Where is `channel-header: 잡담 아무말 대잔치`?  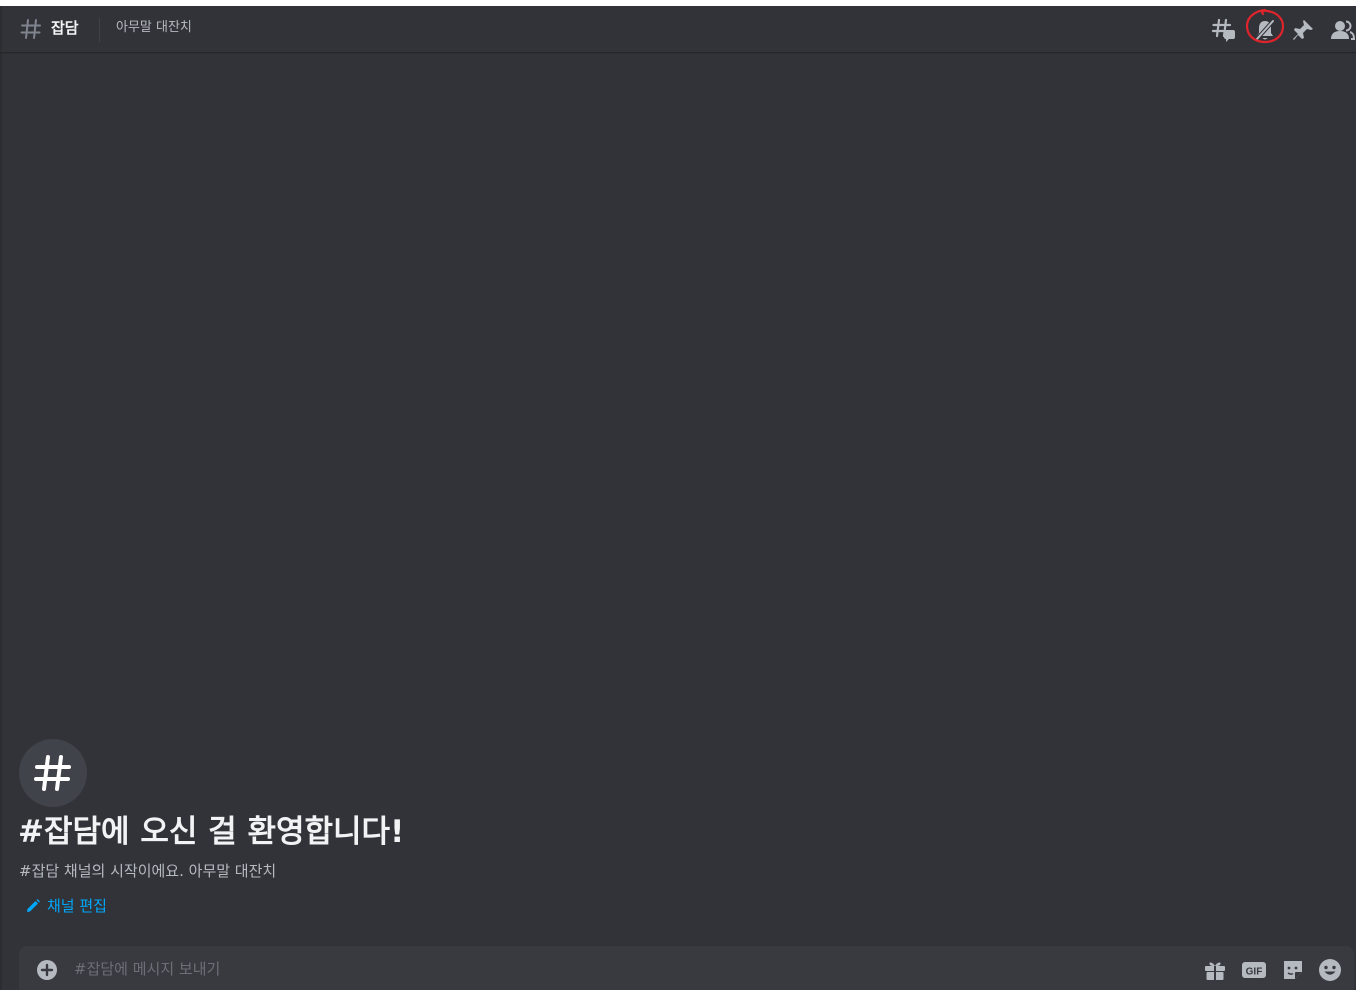
channel-header: 잡담 아무말 대잔치 is located at coordinates (678, 29).